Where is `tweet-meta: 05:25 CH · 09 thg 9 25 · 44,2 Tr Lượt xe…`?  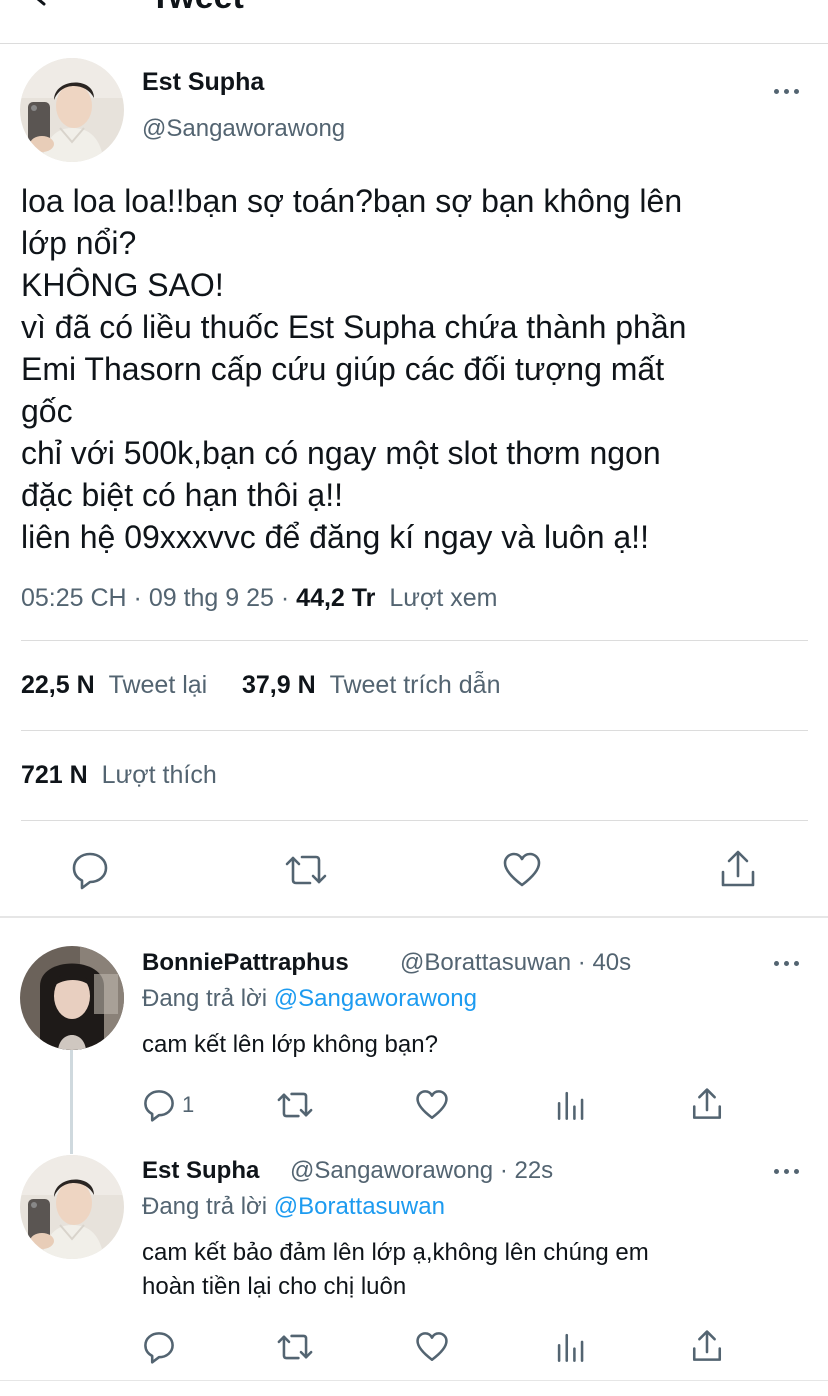
tweet-meta: 05:25 CH · 09 thg 9 25 · 44,2 Tr Lượt xe… is located at coordinates (259, 598).